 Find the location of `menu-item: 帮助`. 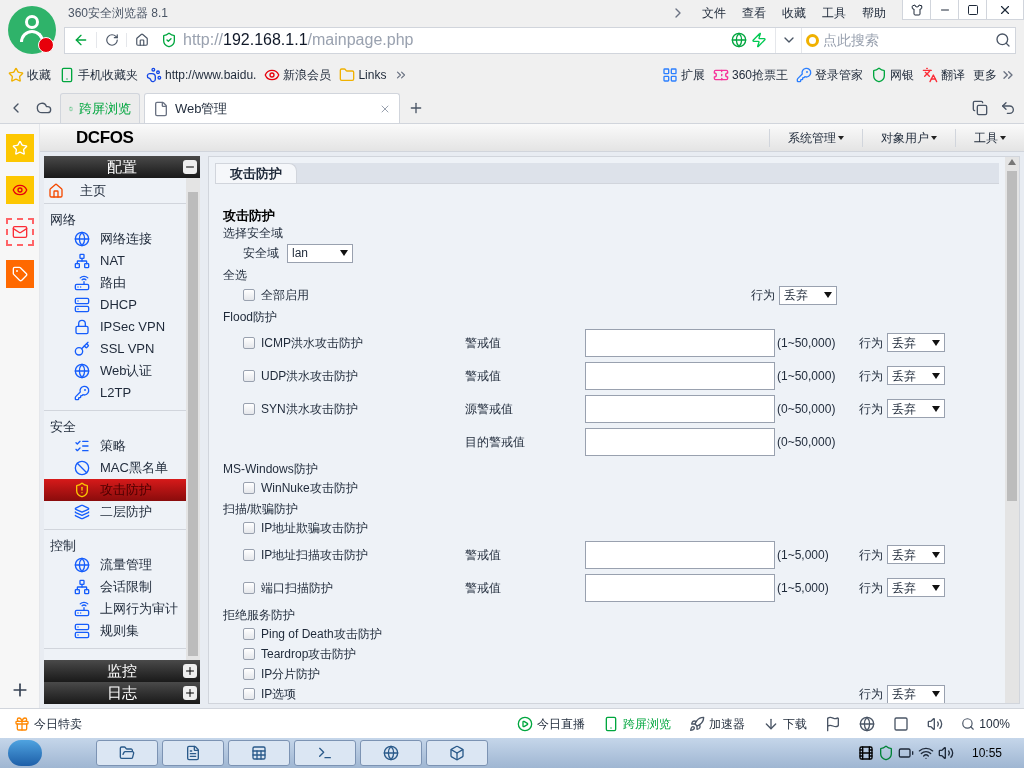

menu-item: 帮助 is located at coordinates (874, 13).